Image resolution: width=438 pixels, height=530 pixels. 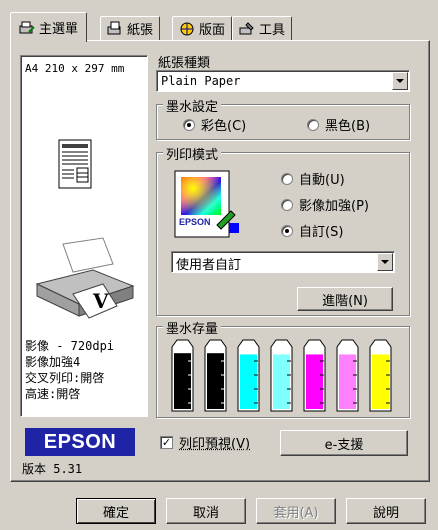 What do you see at coordinates (130, 28) in the screenshot?
I see `tab-paper: 紙張` at bounding box center [130, 28].